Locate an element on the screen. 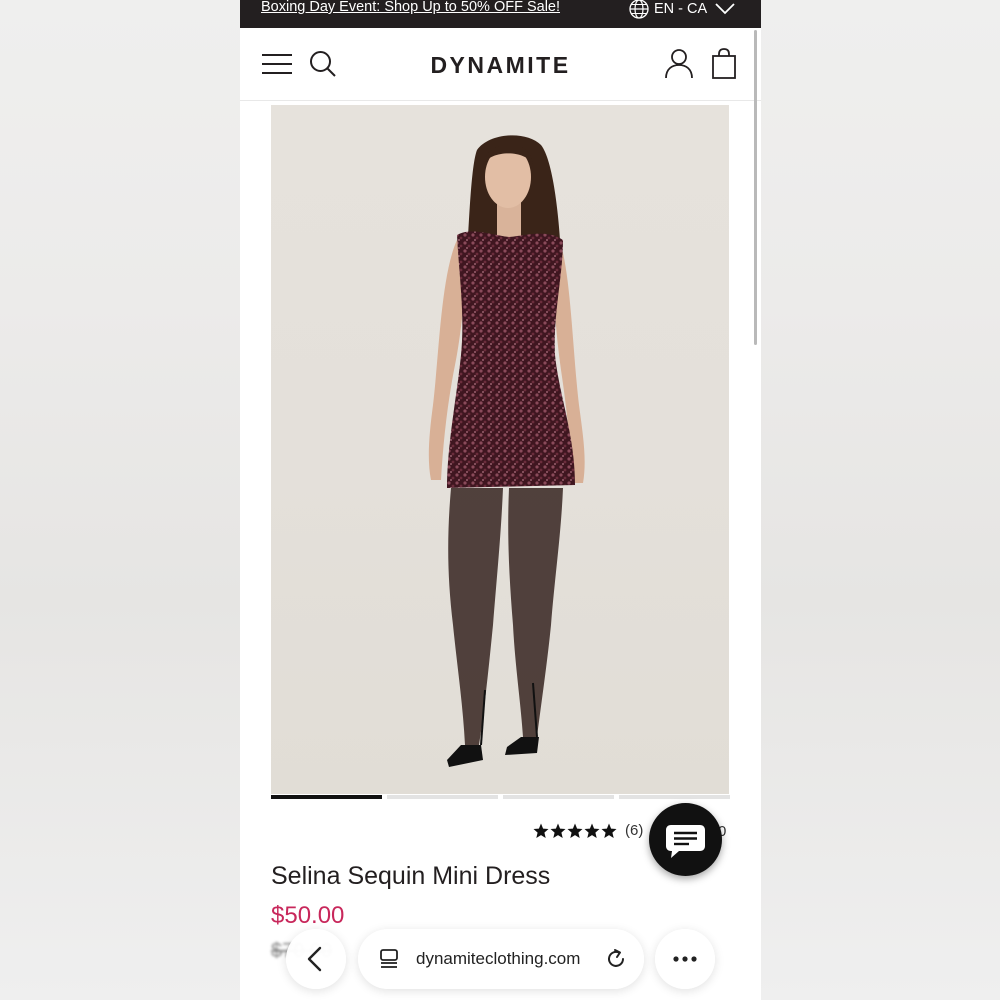 This screenshot has height=1000, width=1000. carousel-indicators is located at coordinates (500, 797).